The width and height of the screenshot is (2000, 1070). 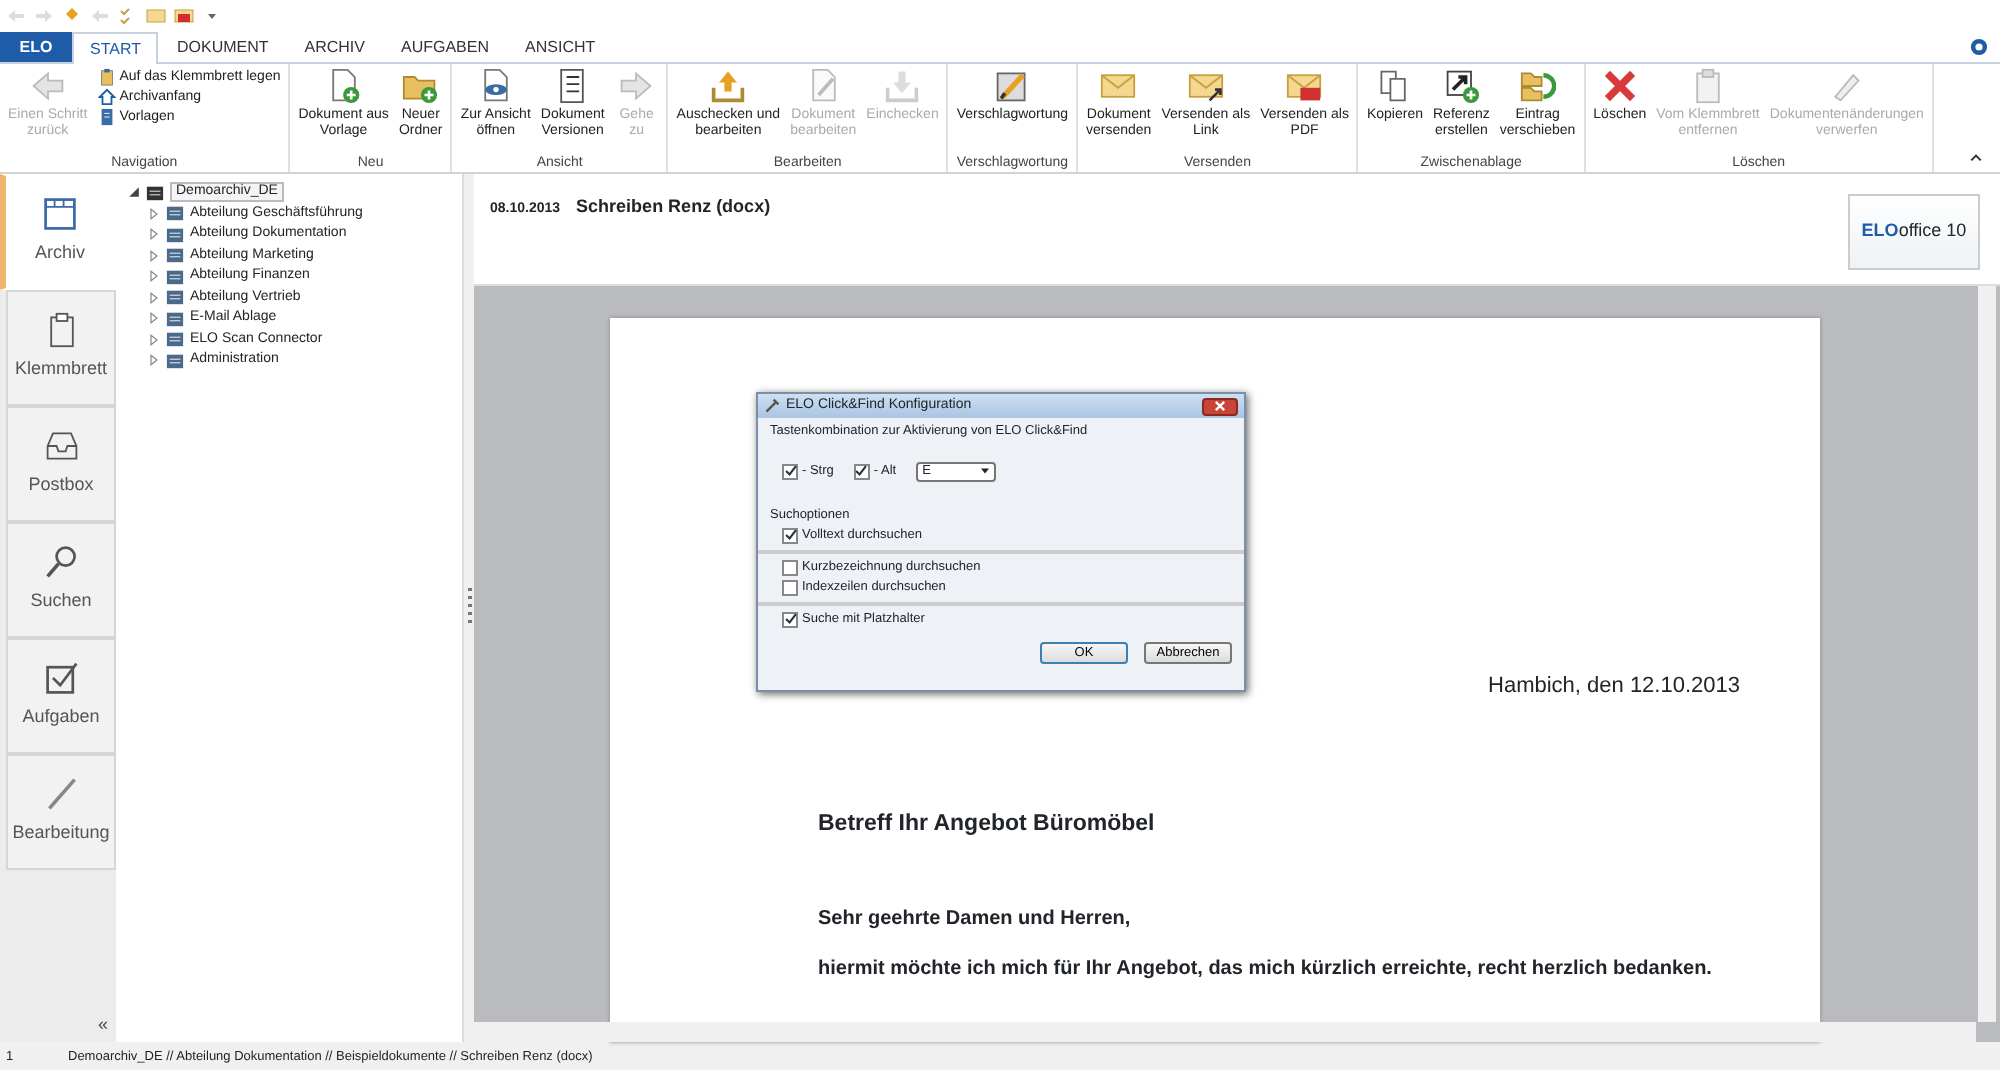 What do you see at coordinates (61, 562) in the screenshot?
I see `search-icon` at bounding box center [61, 562].